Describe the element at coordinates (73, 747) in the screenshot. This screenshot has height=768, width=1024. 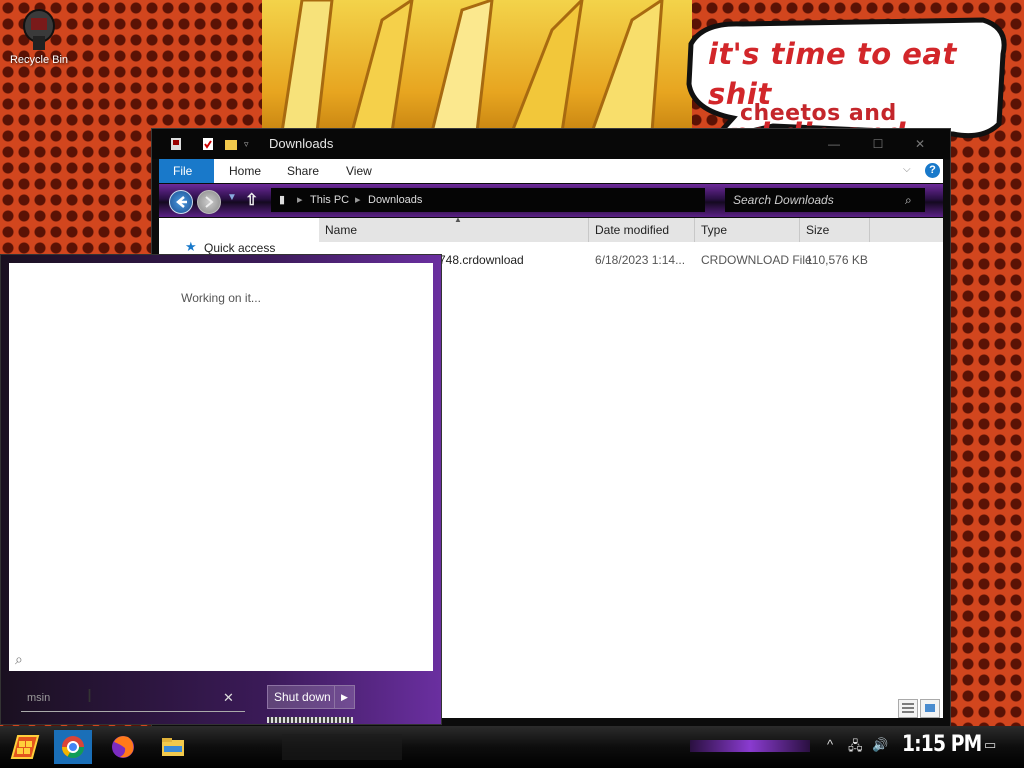
I see `chrome-icon` at that location.